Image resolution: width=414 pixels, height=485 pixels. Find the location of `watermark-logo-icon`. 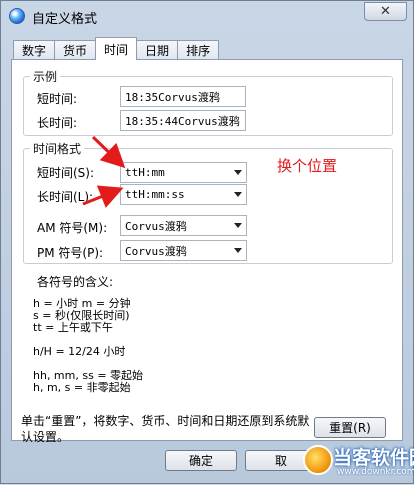

watermark-logo-icon is located at coordinates (318, 460).